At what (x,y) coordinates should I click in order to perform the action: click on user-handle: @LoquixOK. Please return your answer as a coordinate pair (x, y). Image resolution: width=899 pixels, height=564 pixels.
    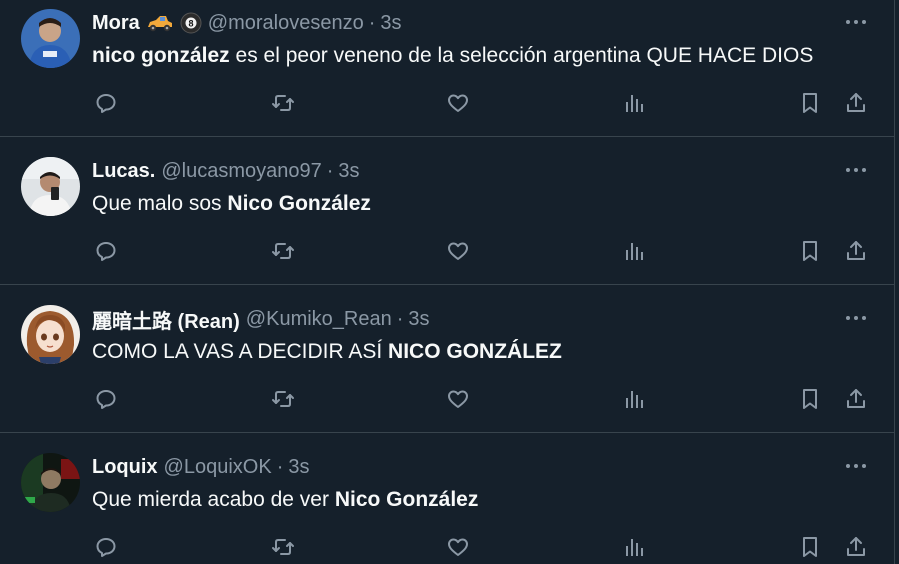
    Looking at the image, I should click on (218, 467).